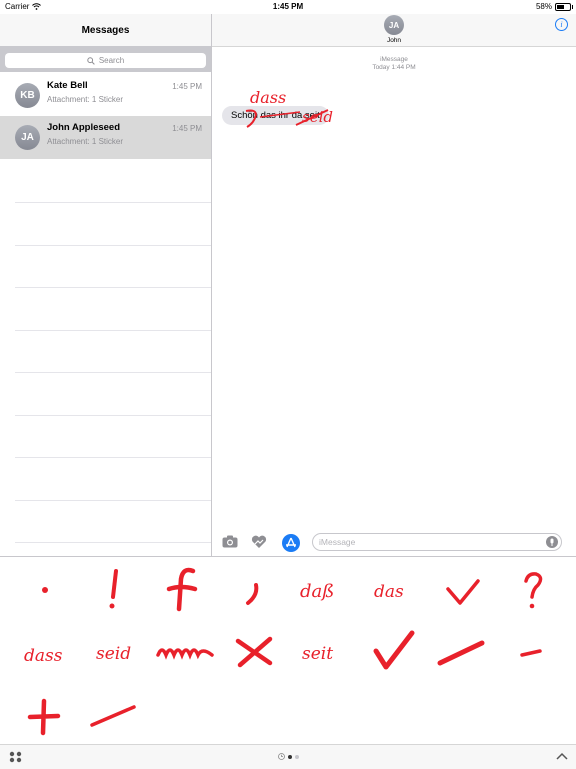  I want to click on status-bar: Carrier 1:45 PM 58%, so click(288, 7).